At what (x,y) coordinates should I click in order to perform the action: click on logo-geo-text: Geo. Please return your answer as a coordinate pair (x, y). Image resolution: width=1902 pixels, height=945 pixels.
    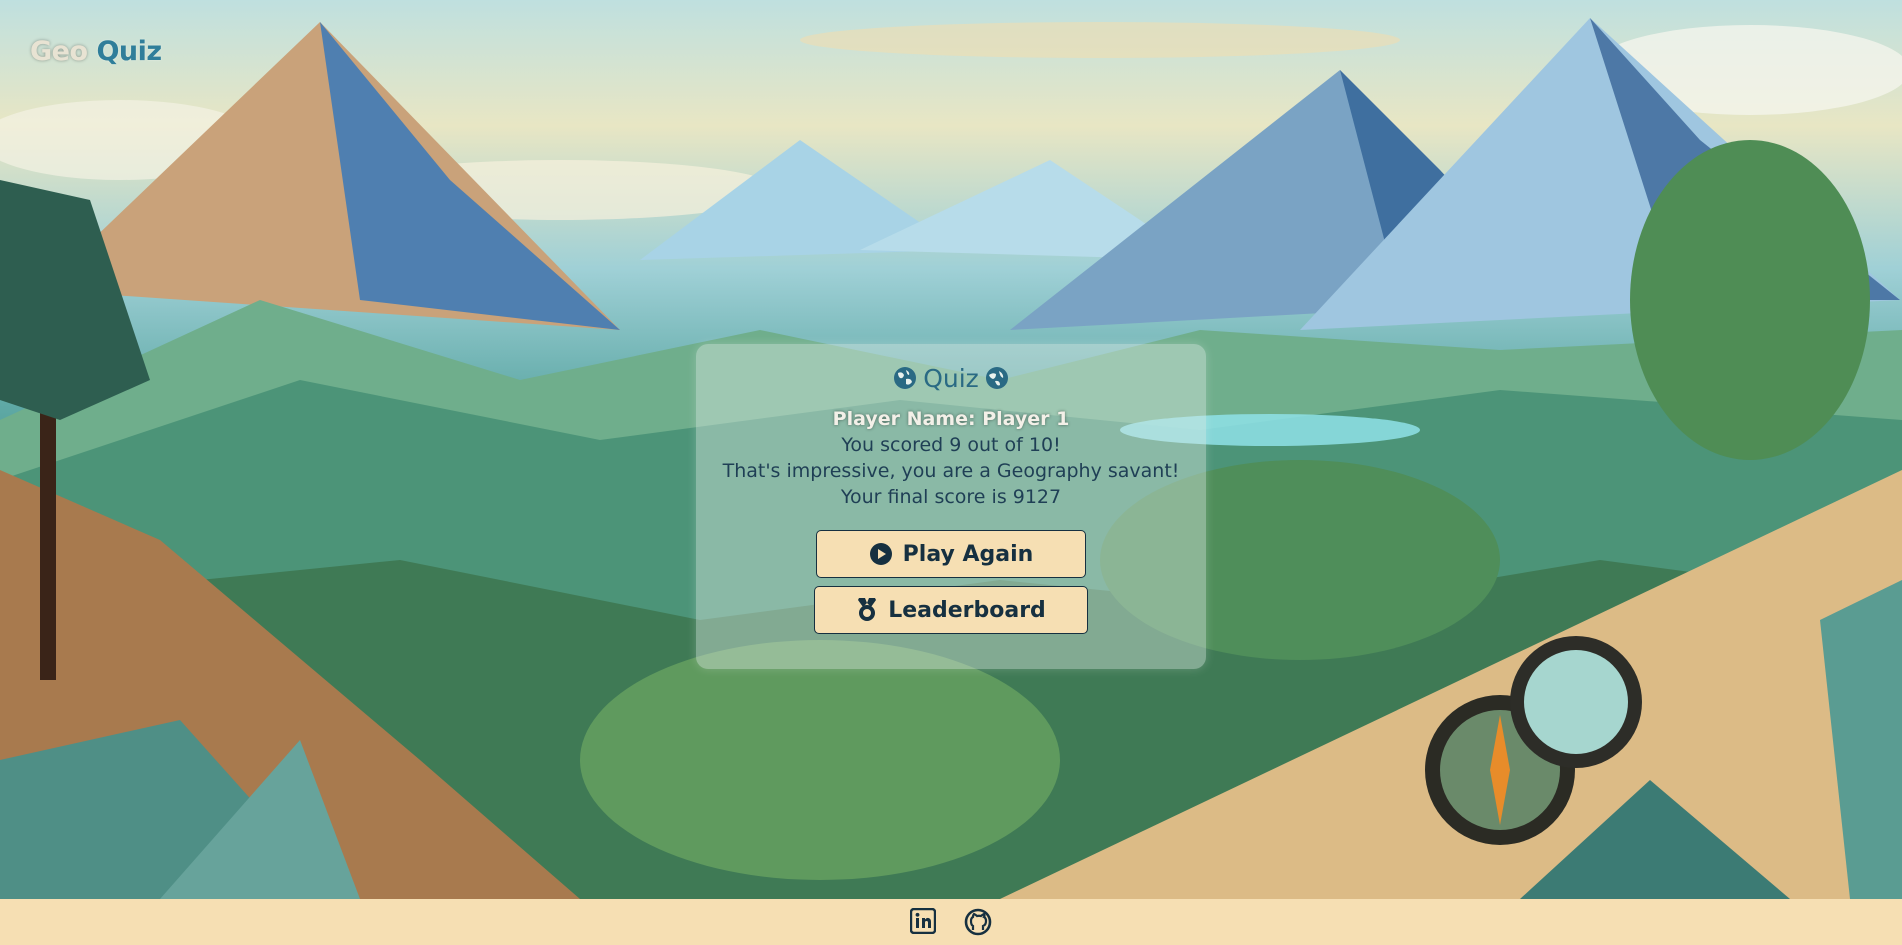
    Looking at the image, I should click on (59, 51).